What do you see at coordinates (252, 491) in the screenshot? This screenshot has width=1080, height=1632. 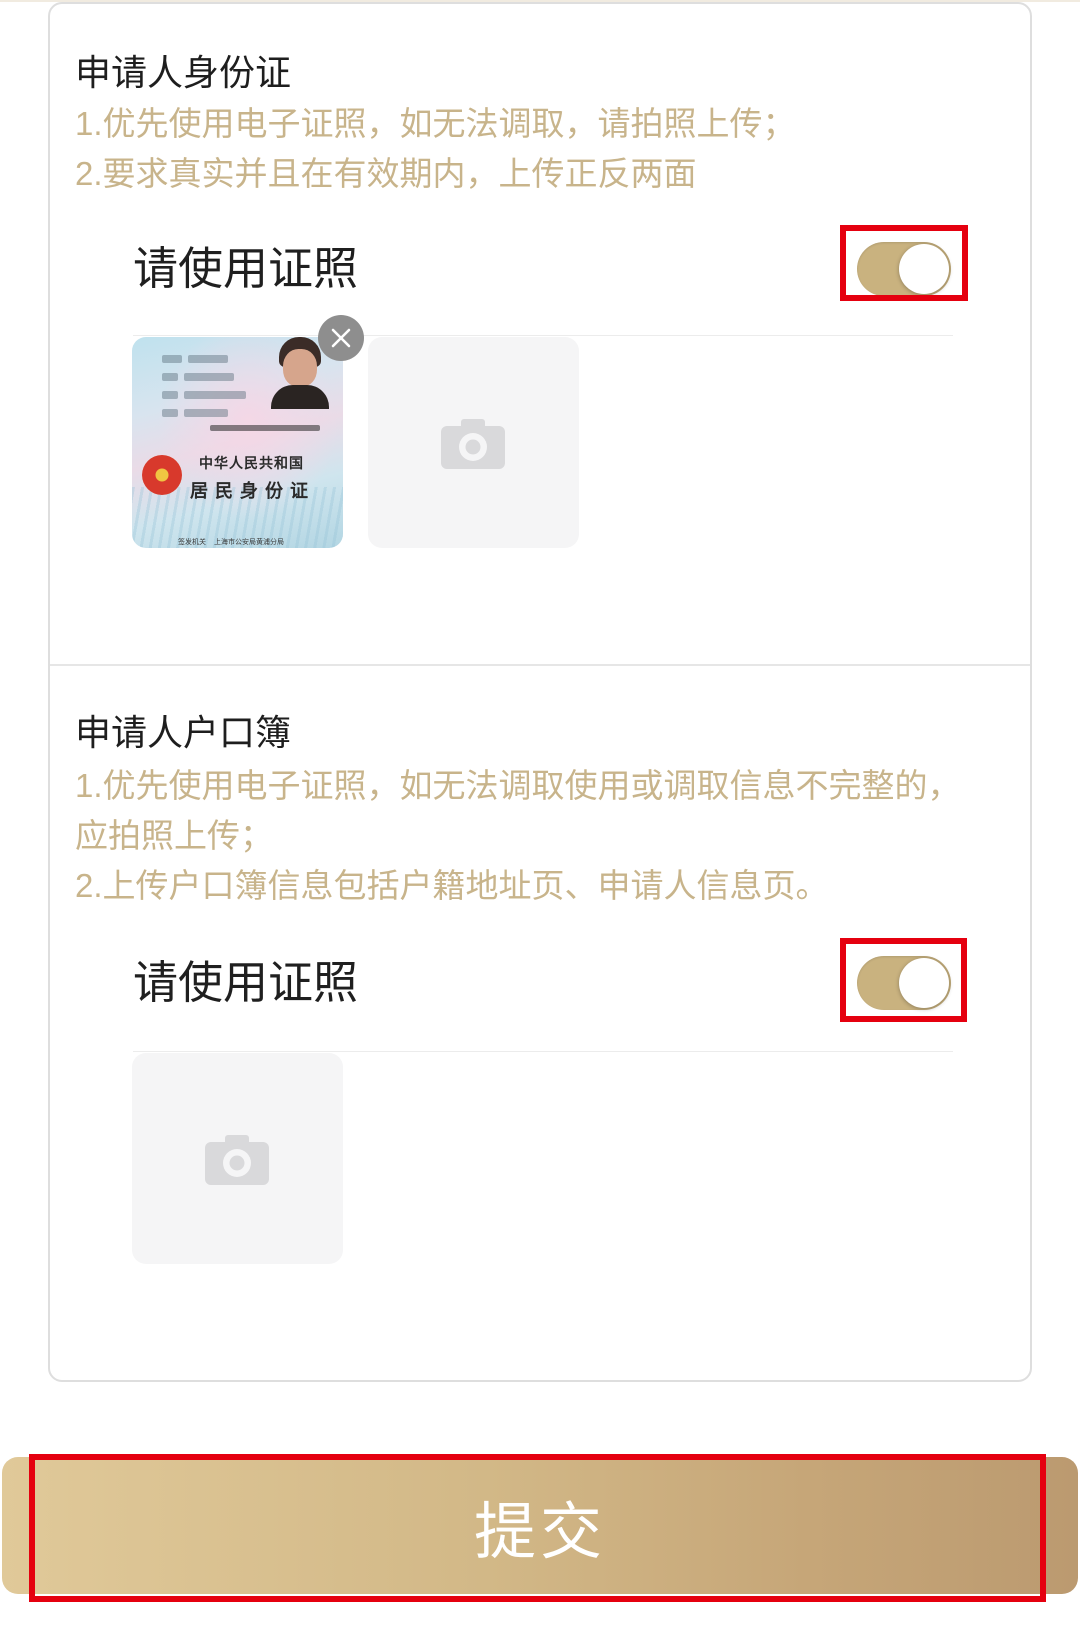 I see `card-document-text: 居民身份证` at bounding box center [252, 491].